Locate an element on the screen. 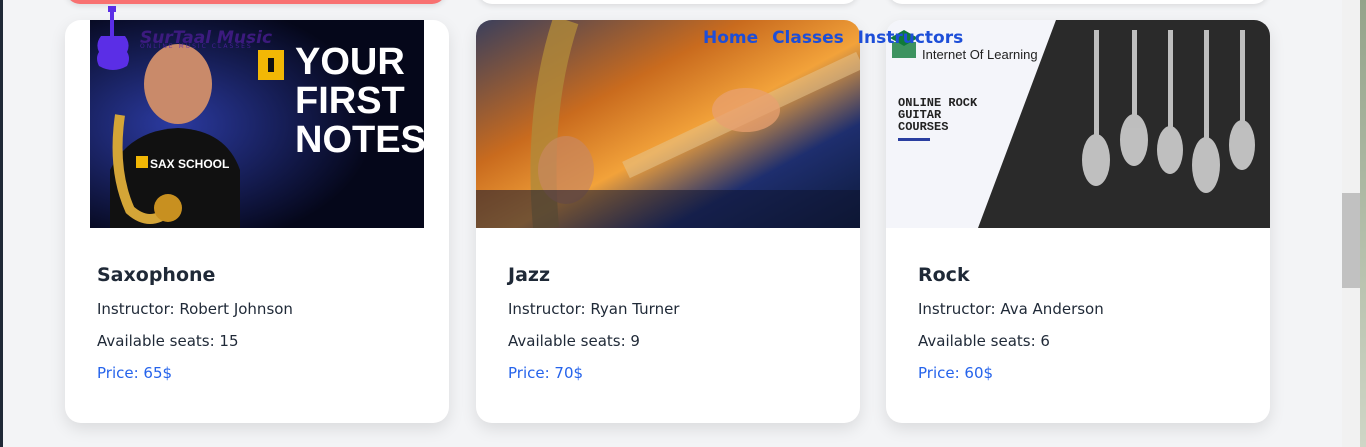 The height and width of the screenshot is (447, 1366). class-seats: Available seats: 15 is located at coordinates (168, 341).